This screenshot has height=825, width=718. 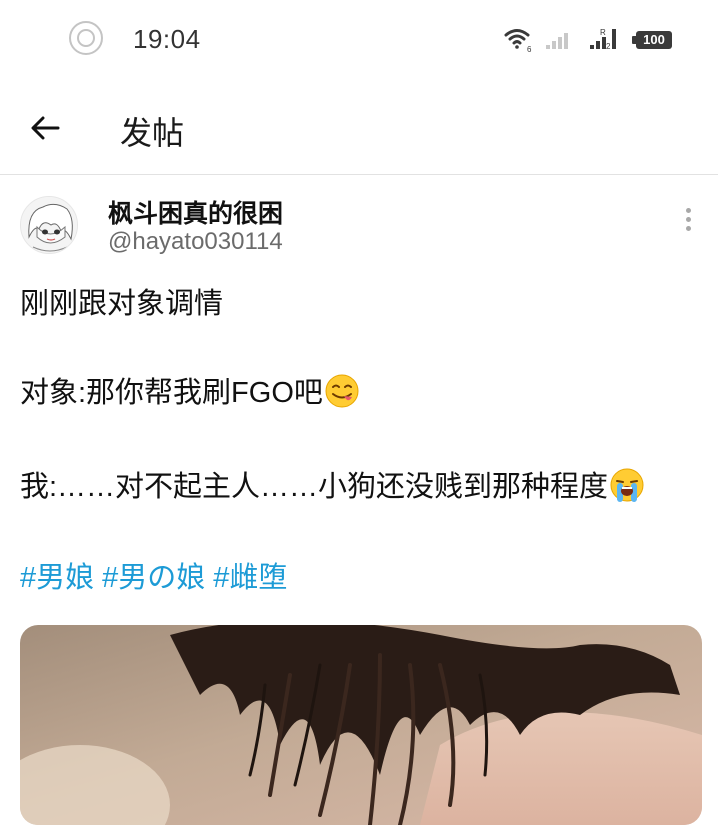 I want to click on system-icons: 6 R 2 100, so click(x=589, y=40).